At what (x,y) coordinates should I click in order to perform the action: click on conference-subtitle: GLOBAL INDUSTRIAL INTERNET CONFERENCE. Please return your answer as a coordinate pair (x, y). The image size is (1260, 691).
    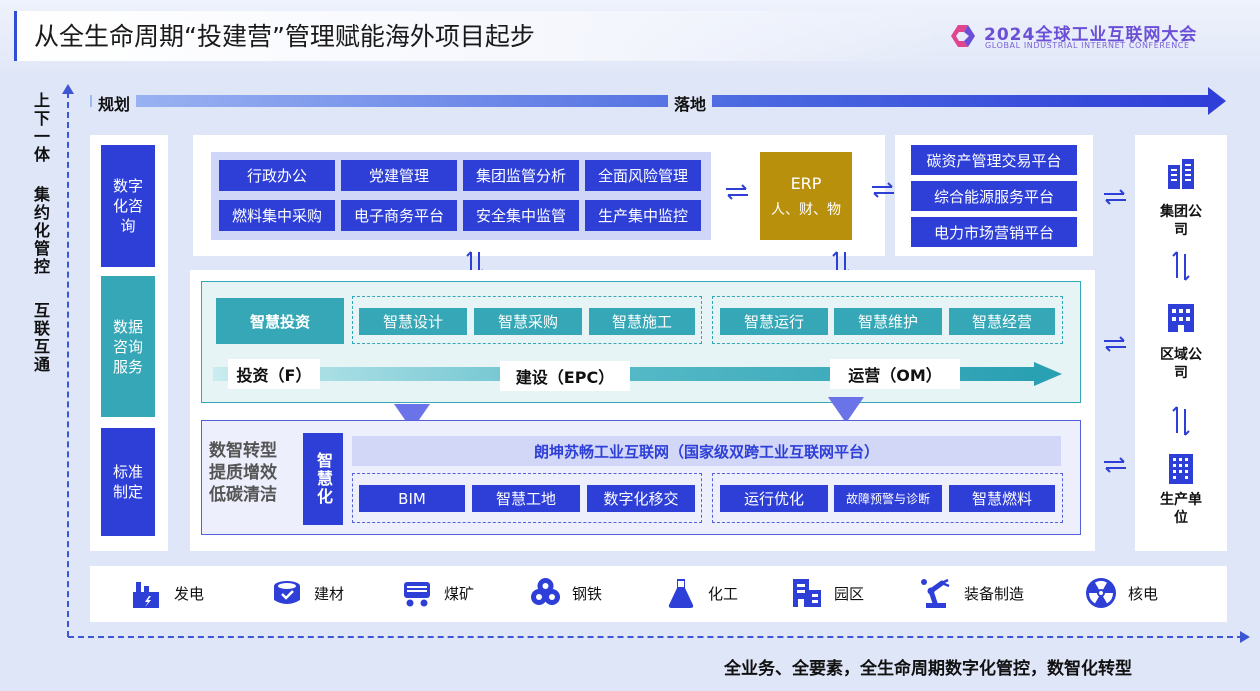
    Looking at the image, I should click on (1087, 45).